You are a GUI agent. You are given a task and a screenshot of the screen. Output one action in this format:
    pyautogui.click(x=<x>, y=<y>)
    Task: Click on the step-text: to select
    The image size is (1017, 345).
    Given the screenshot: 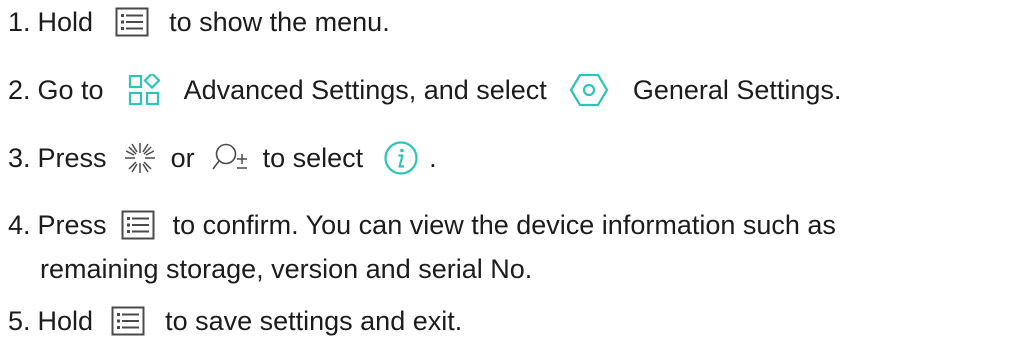 What is the action you would take?
    pyautogui.click(x=313, y=158)
    